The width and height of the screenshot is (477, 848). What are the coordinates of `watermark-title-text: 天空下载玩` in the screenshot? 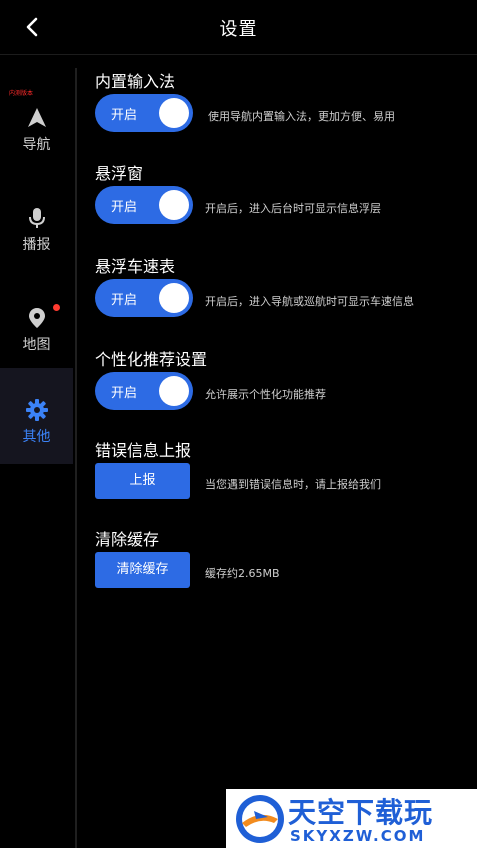 It's located at (361, 812).